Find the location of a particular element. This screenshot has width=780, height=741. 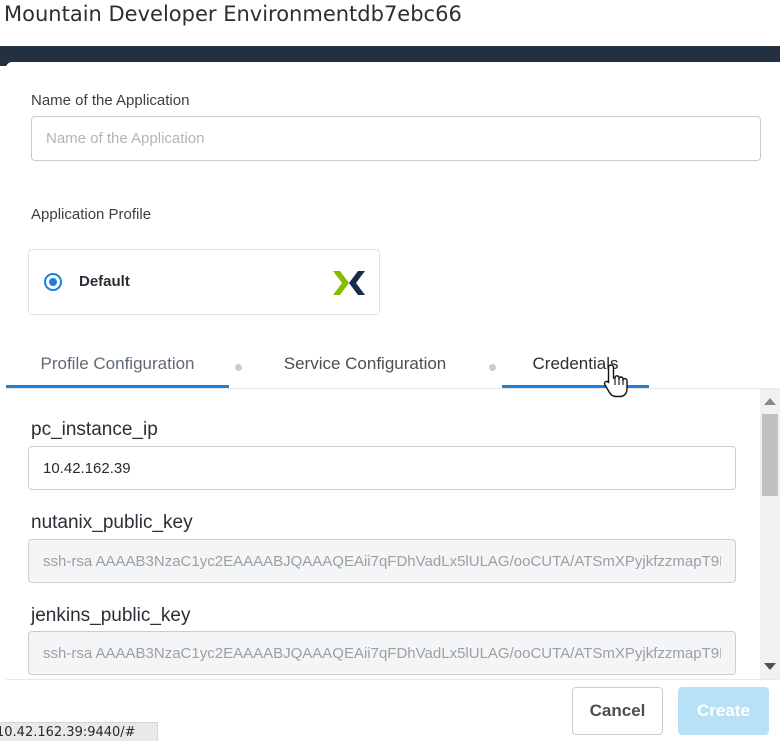

tab-service-configuration-label: Service Configuration is located at coordinates (365, 363).